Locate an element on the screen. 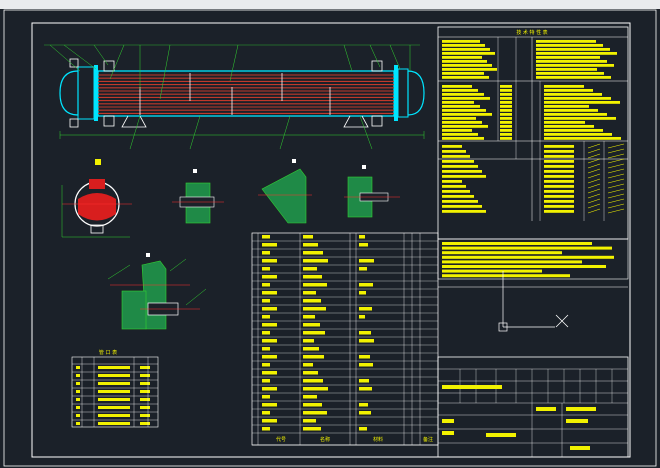  left-channel is located at coordinates (86, 93).